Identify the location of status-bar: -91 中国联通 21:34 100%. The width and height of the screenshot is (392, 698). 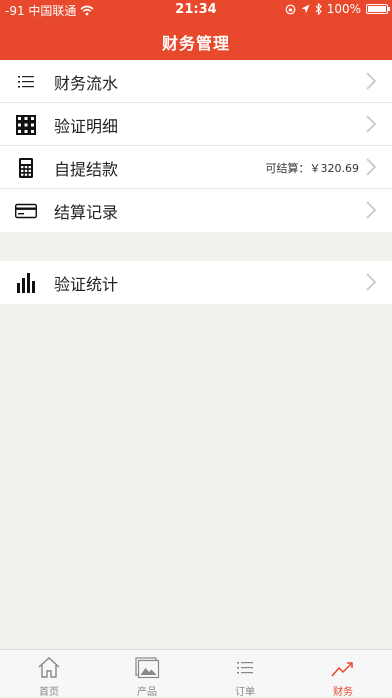
(196, 10).